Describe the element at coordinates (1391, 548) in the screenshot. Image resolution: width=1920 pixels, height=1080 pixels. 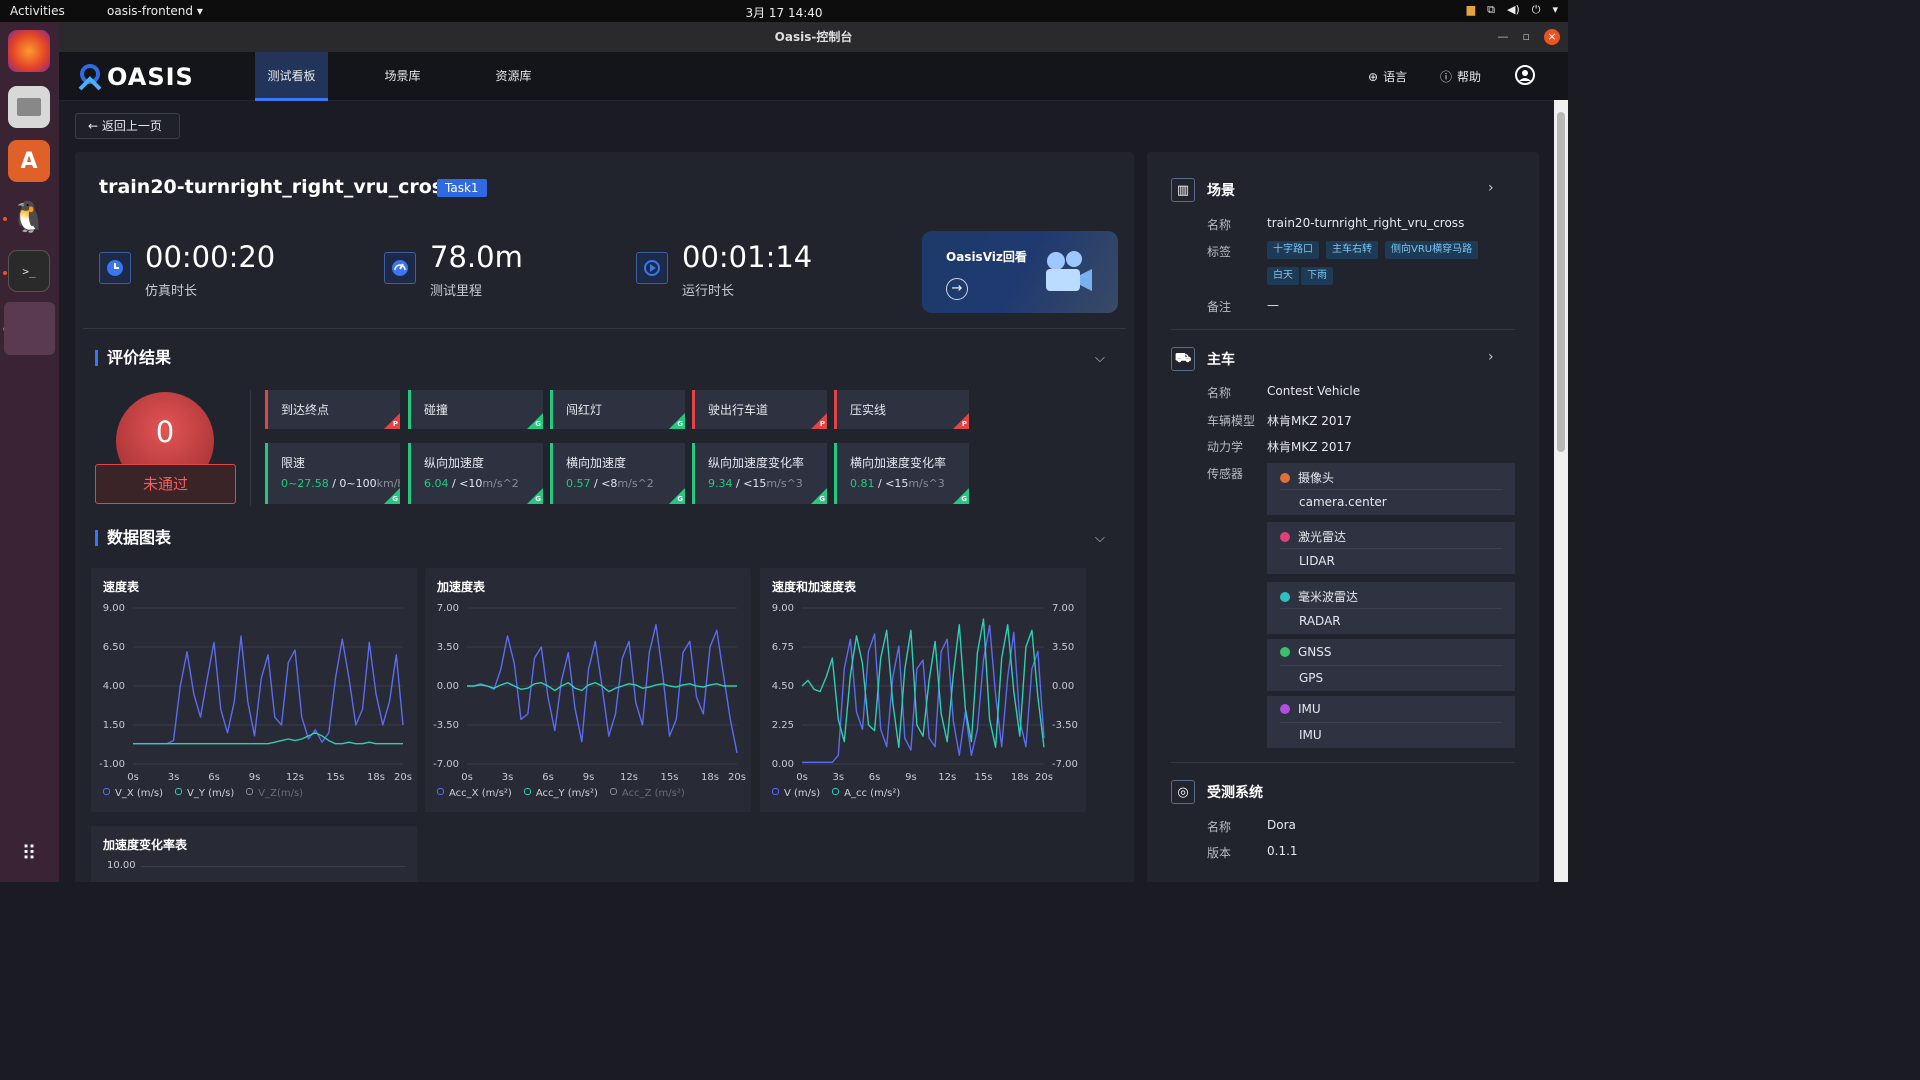
I see `sensor-card: 激光雷达 LIDAR` at that location.